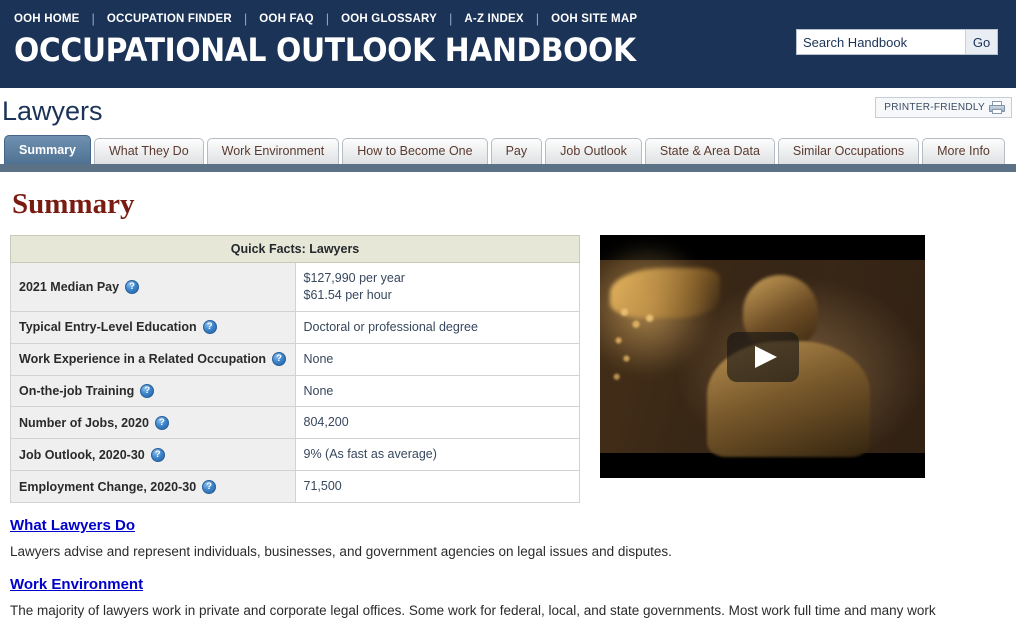 The width and height of the screenshot is (1016, 627). Describe the element at coordinates (437, 486) in the screenshot. I see `quick-facts-value-cell: 71,500` at that location.